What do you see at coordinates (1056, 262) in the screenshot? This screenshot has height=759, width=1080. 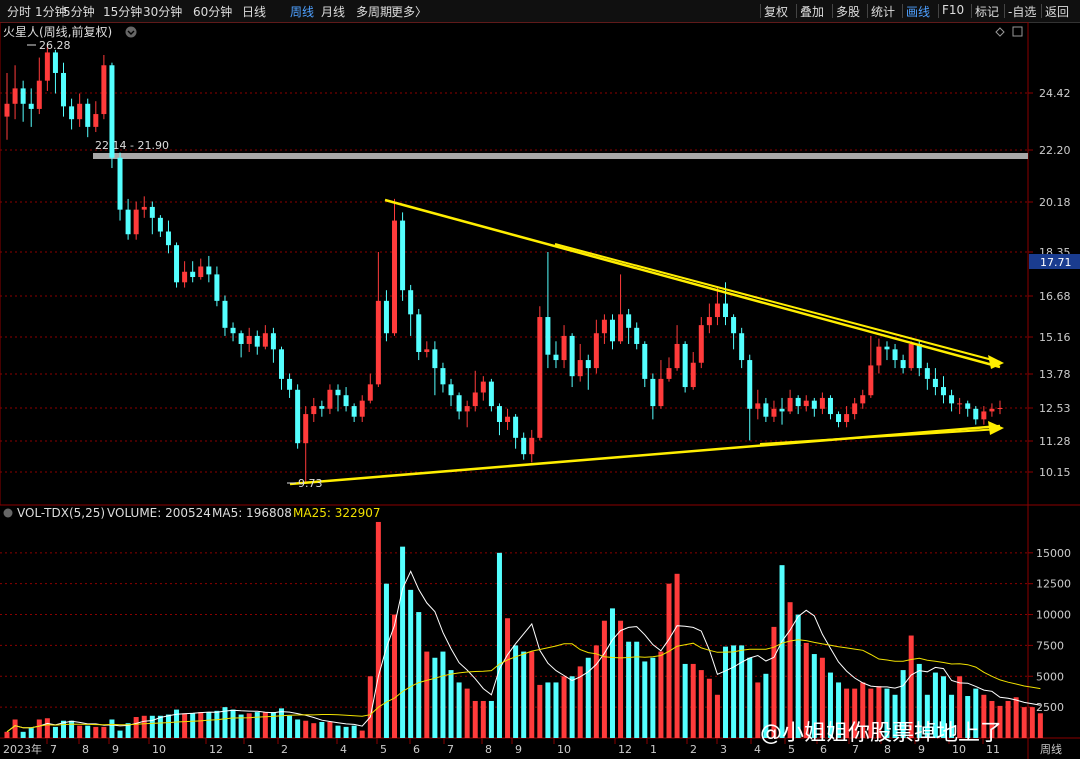 I see `current-price: 17.71` at bounding box center [1056, 262].